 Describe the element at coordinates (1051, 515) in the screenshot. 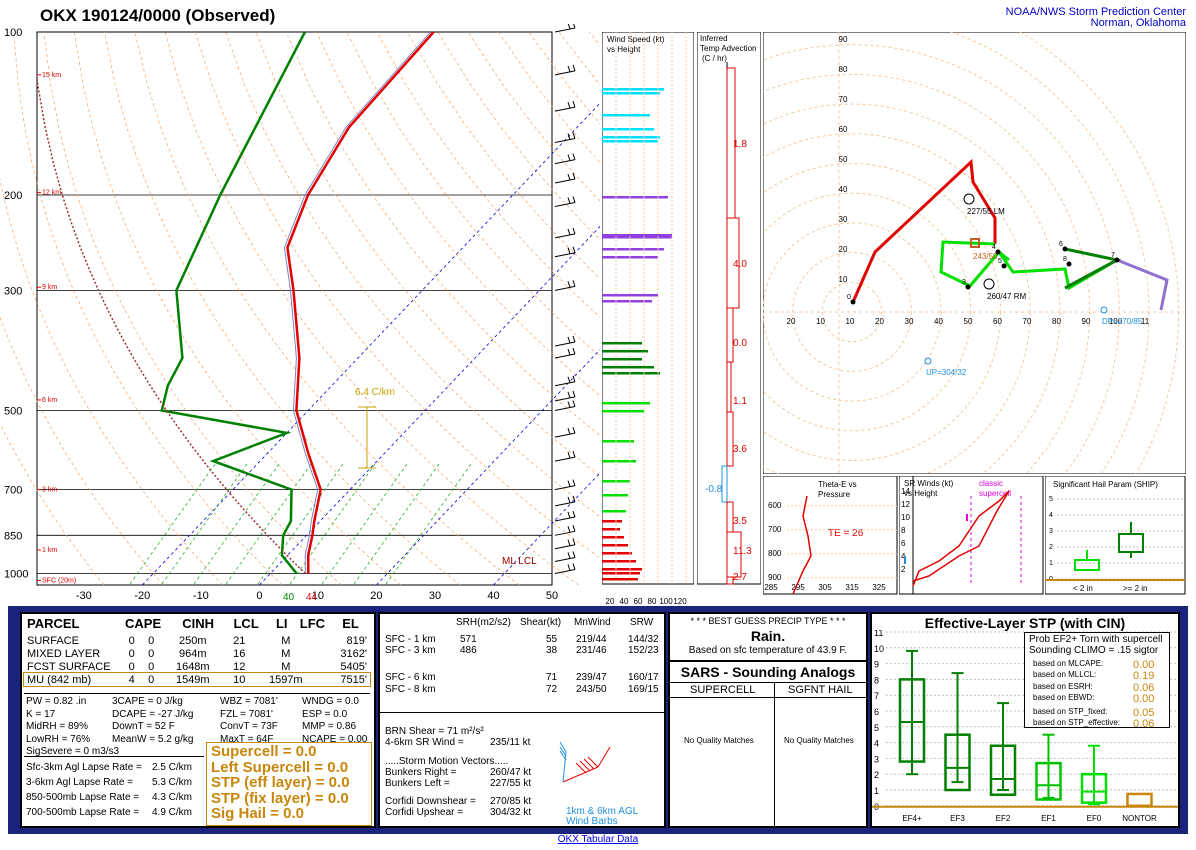

I see `ship-y-tick: 4` at that location.